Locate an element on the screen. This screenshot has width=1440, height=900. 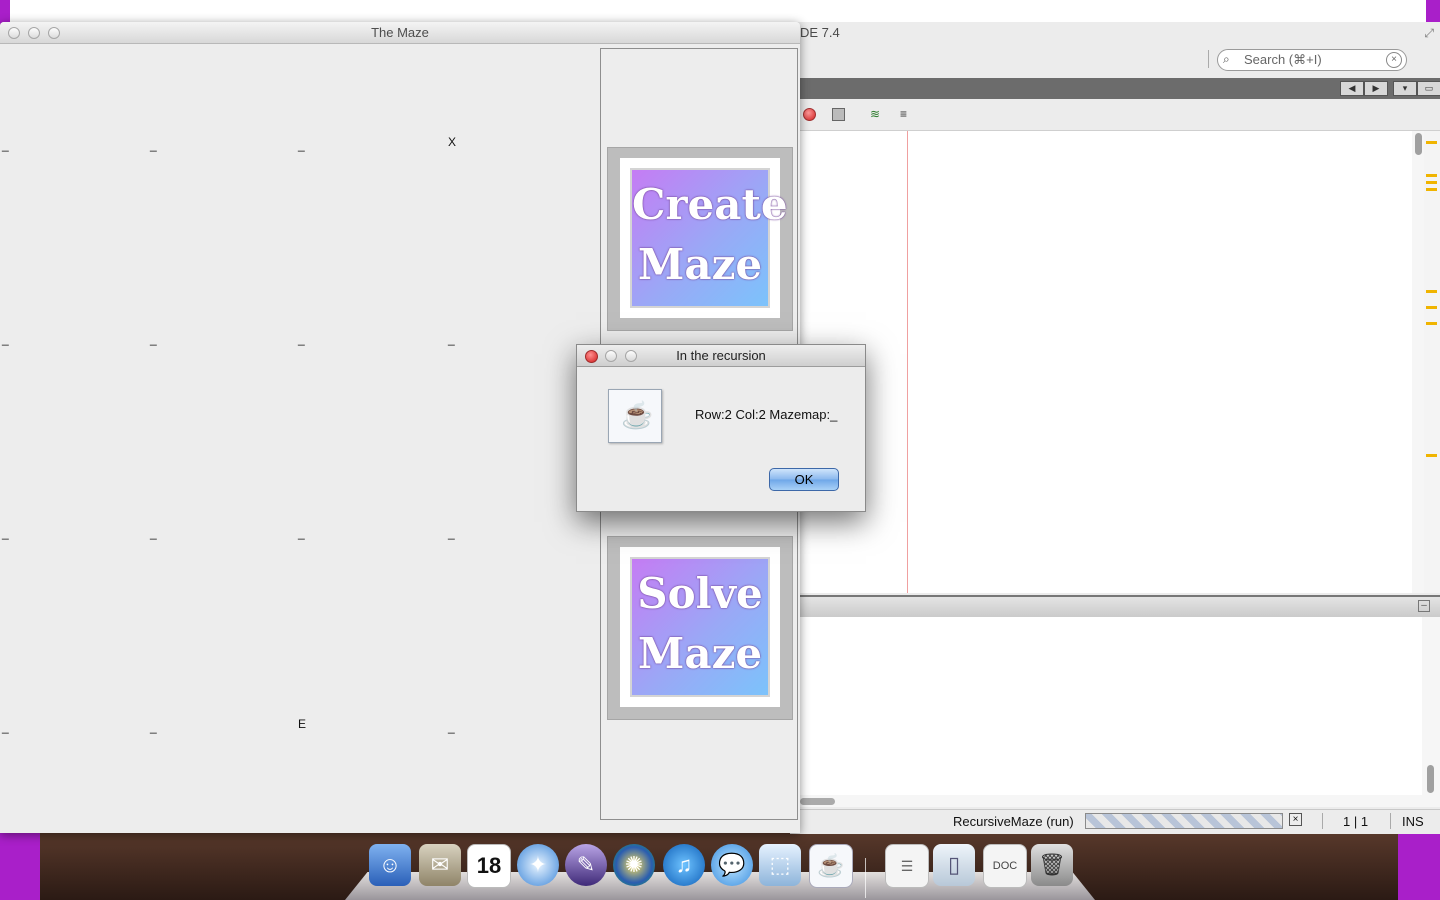
output-scrollbar is located at coordinates (1431, 712).